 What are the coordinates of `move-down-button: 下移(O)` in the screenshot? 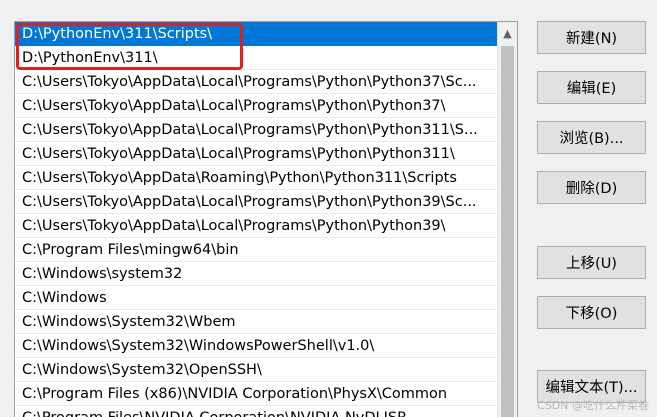 It's located at (591, 312).